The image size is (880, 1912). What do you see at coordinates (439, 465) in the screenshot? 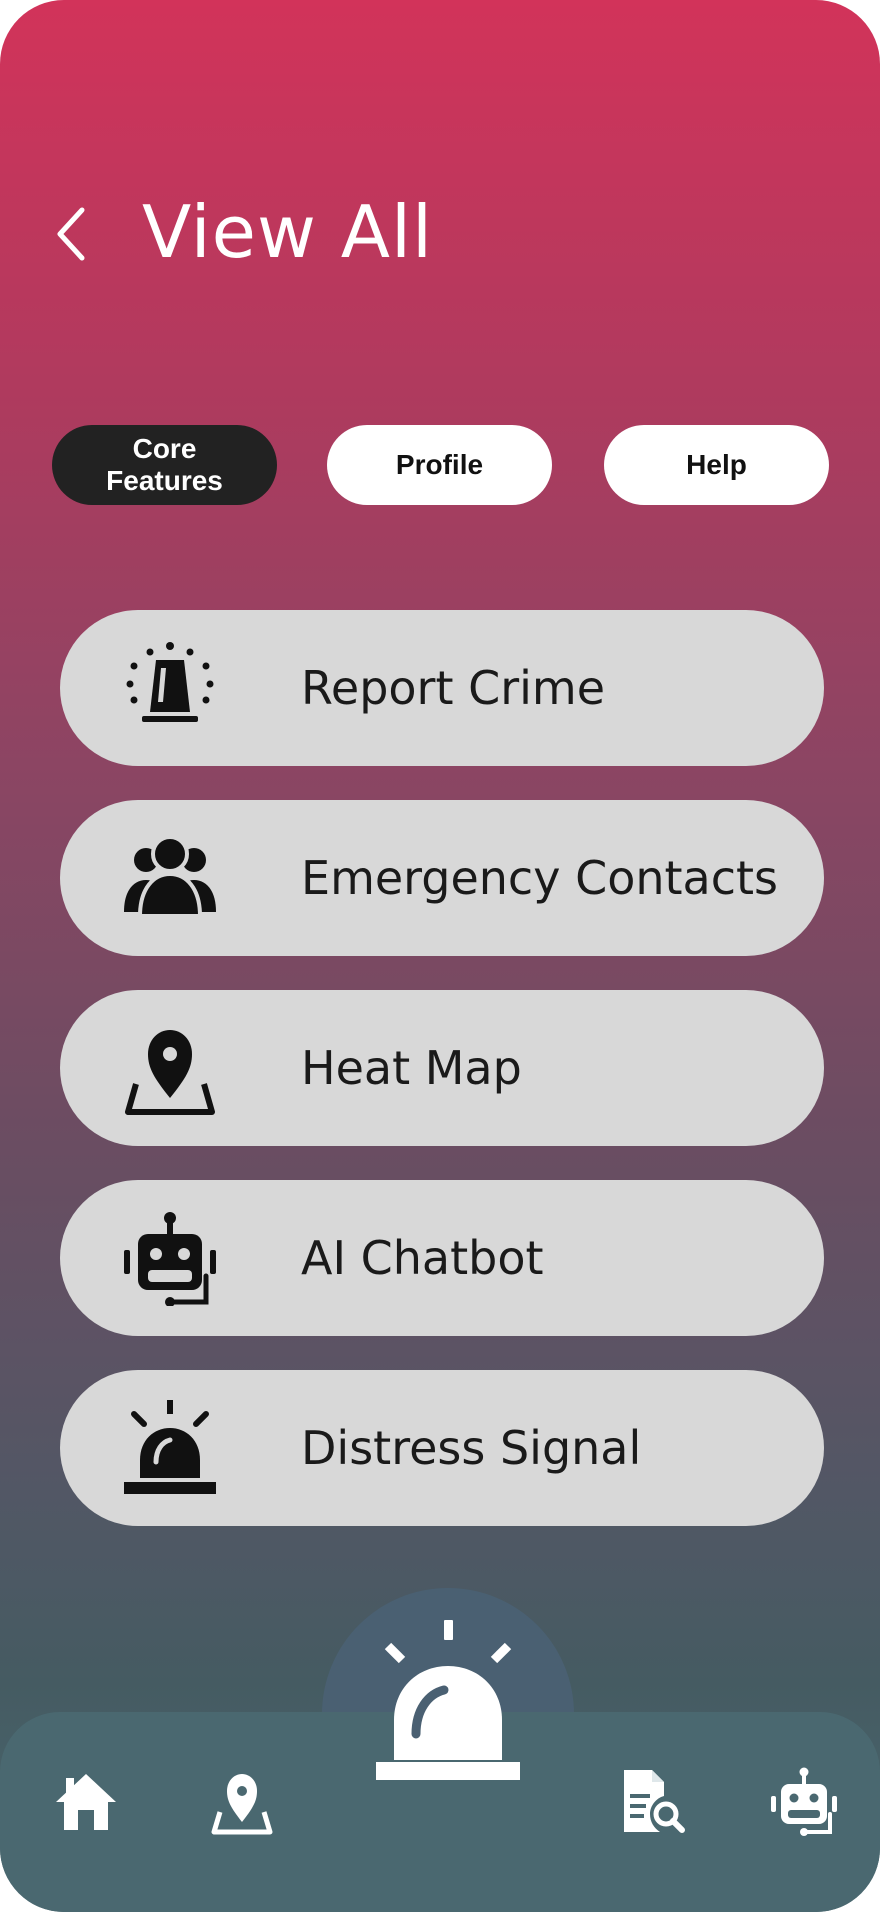
I see `tab-profile: Profile` at bounding box center [439, 465].